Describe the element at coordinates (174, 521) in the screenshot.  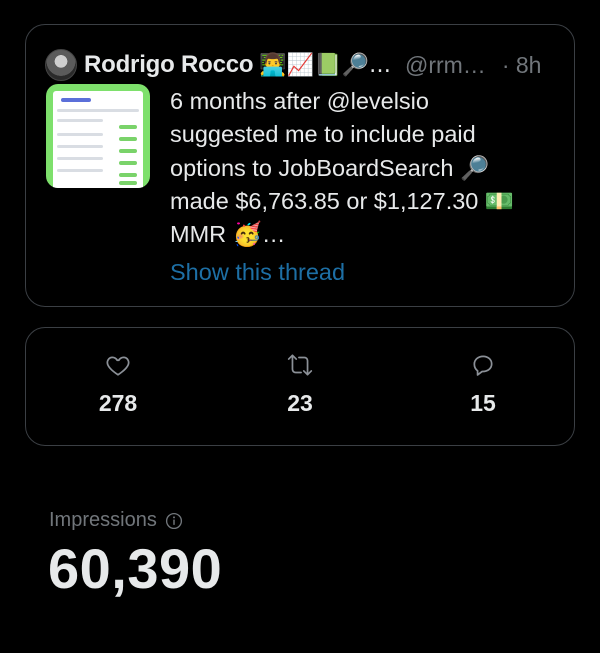
I see `info-icon` at that location.